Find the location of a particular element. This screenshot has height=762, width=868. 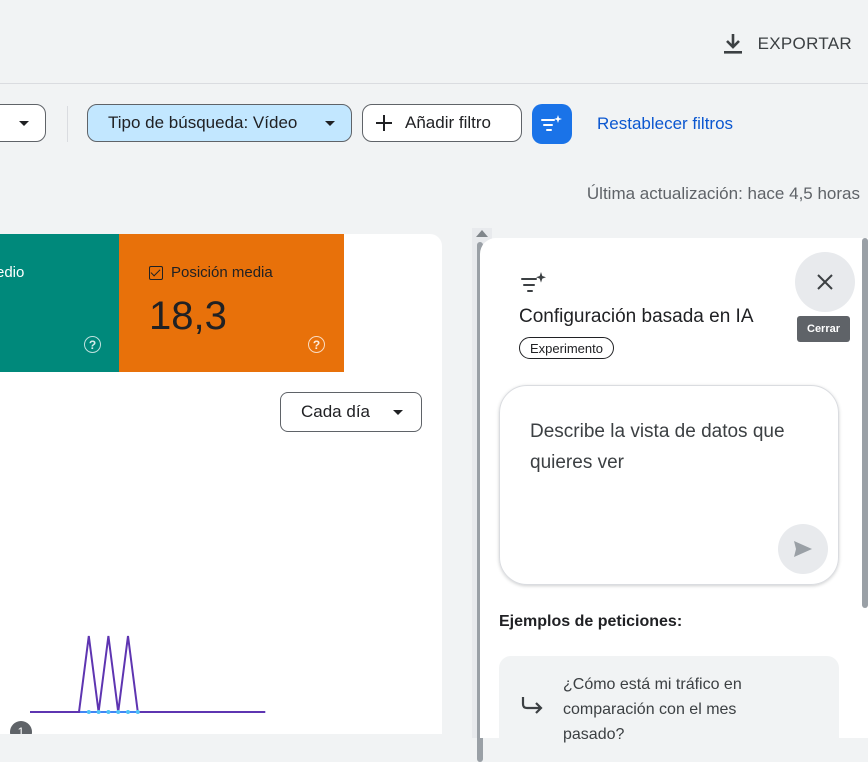

metric-card-position: Posición media 18,3 ? is located at coordinates (231, 303).